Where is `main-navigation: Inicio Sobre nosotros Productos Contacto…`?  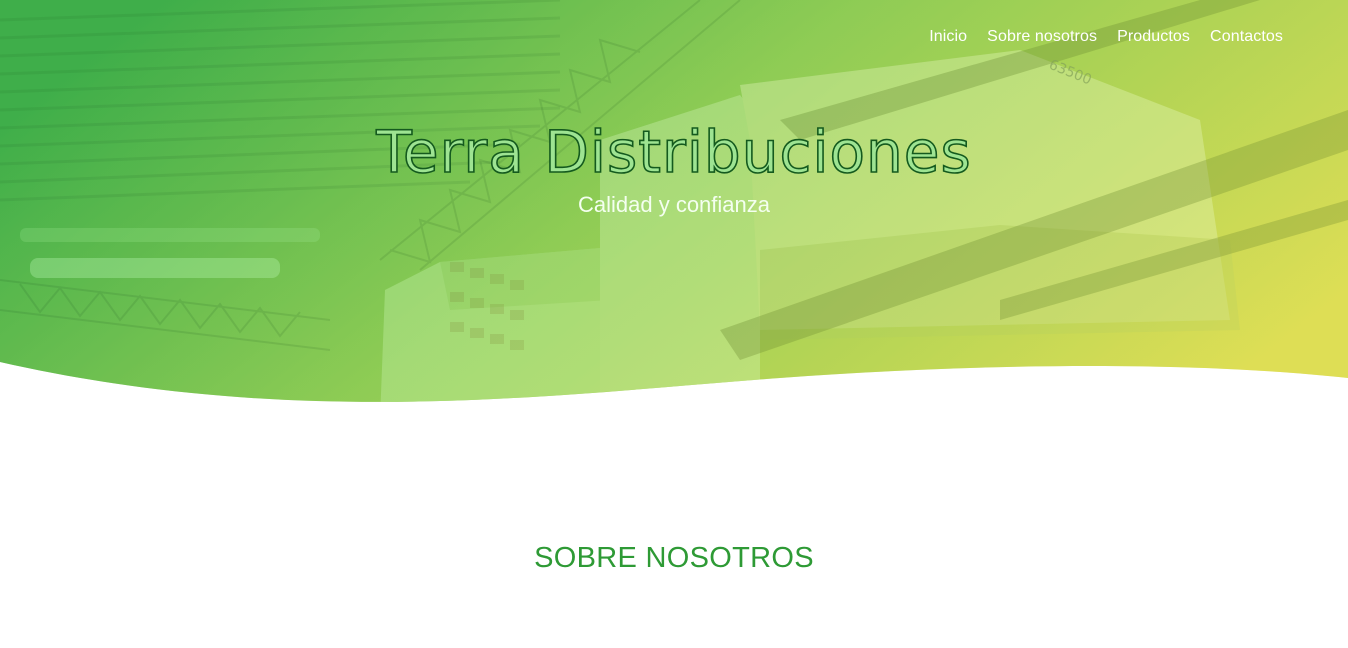
main-navigation: Inicio Sobre nosotros Productos Contacto… is located at coordinates (1106, 37).